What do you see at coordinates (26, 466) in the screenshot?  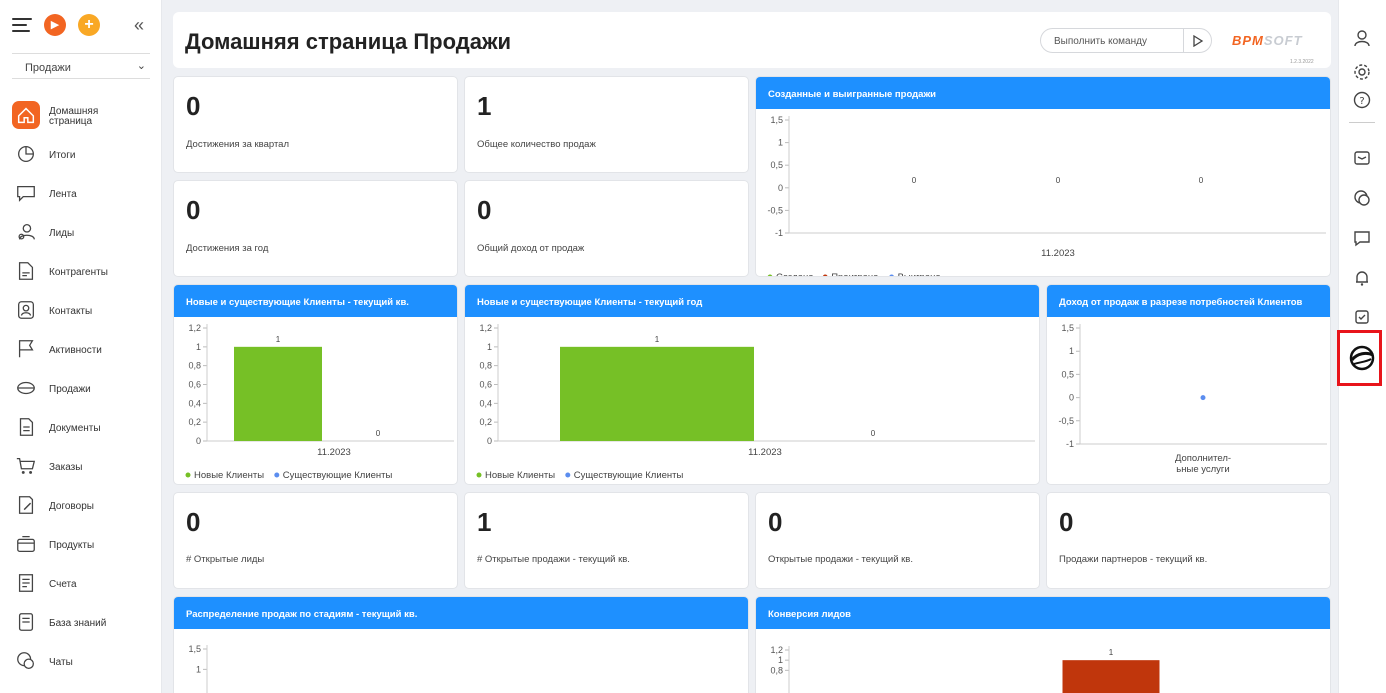 I see `cart-icon` at bounding box center [26, 466].